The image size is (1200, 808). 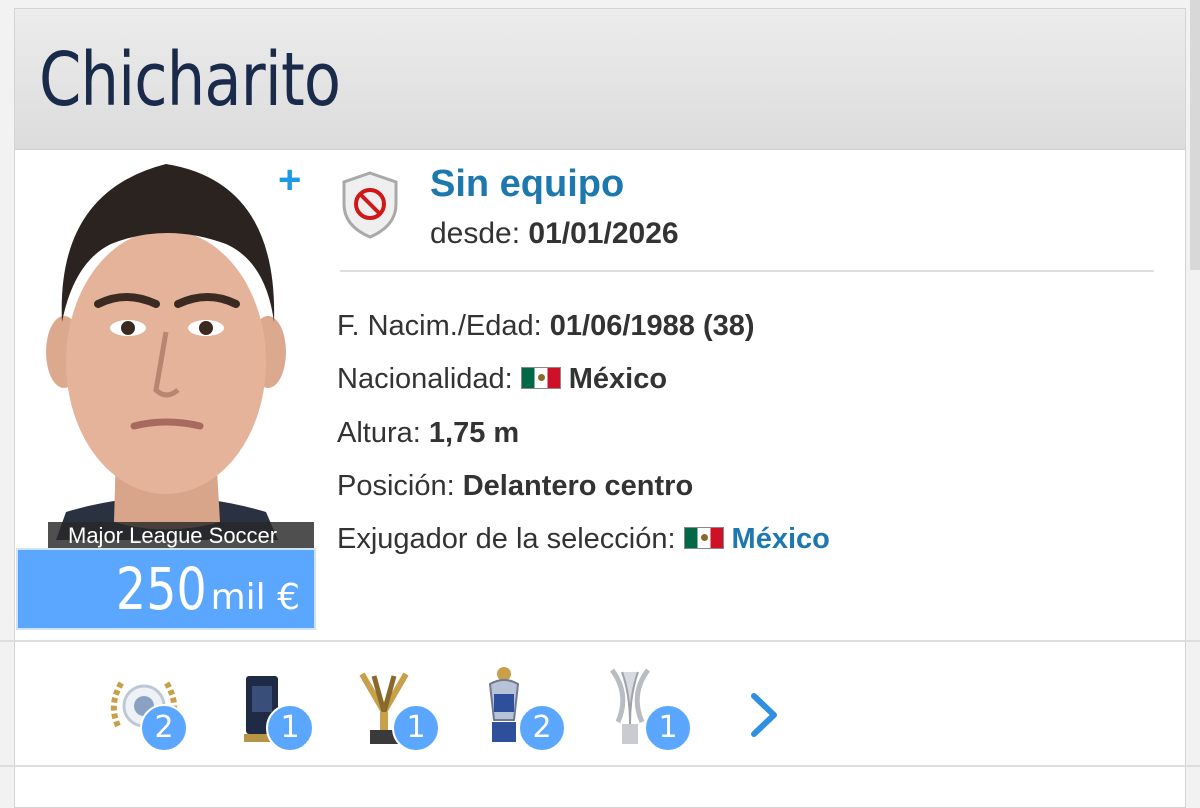 I want to click on player-portrait-icon, so click(x=166, y=346).